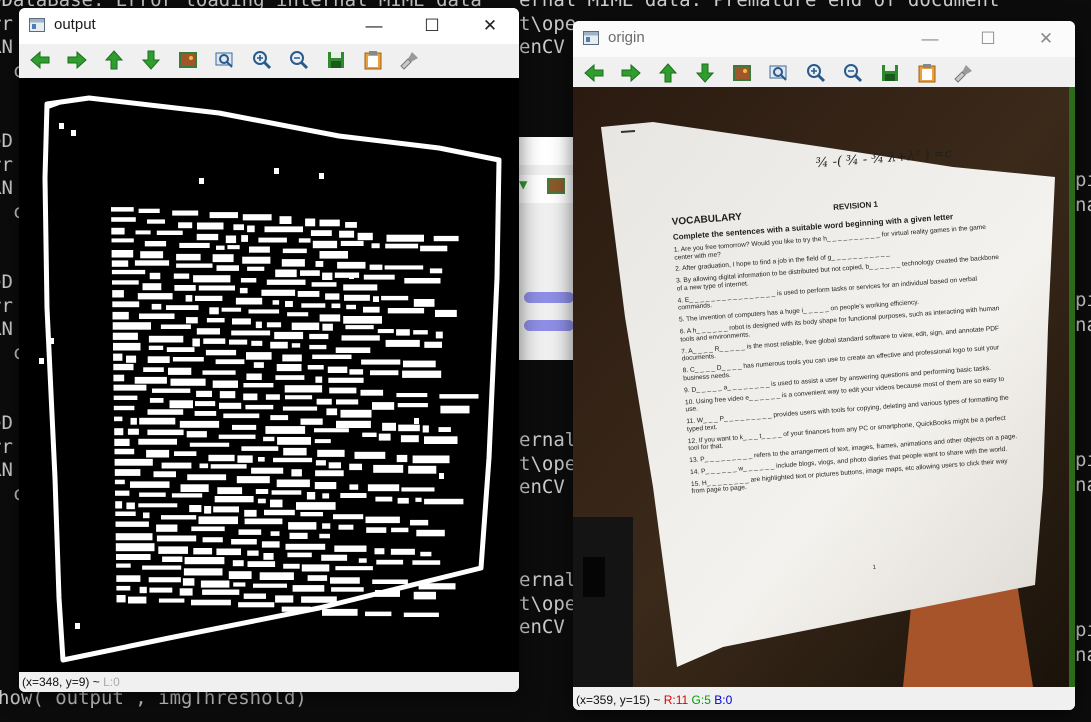 The height and width of the screenshot is (722, 1091). Describe the element at coordinates (6, 164) in the screenshot. I see `terminal-line: rr` at that location.